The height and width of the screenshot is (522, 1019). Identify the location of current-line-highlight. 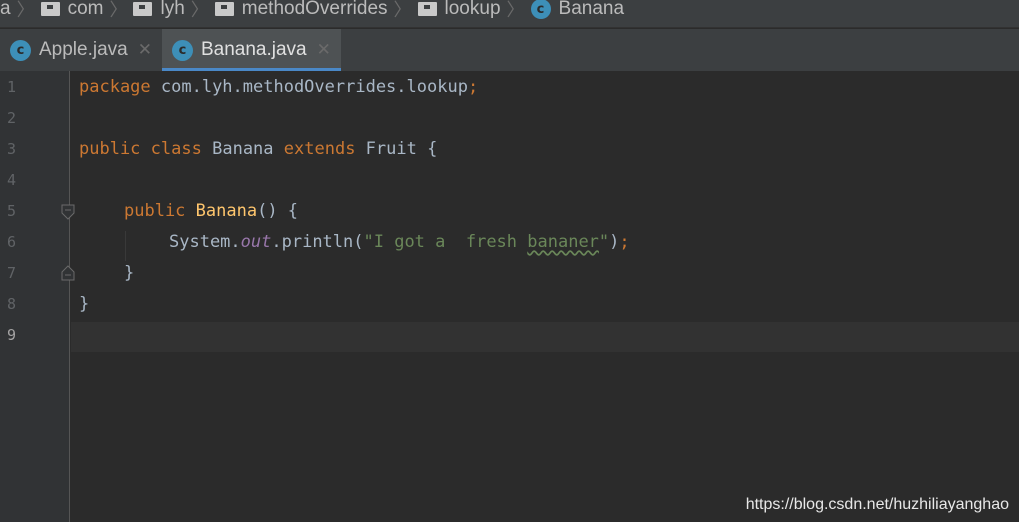
(545, 337).